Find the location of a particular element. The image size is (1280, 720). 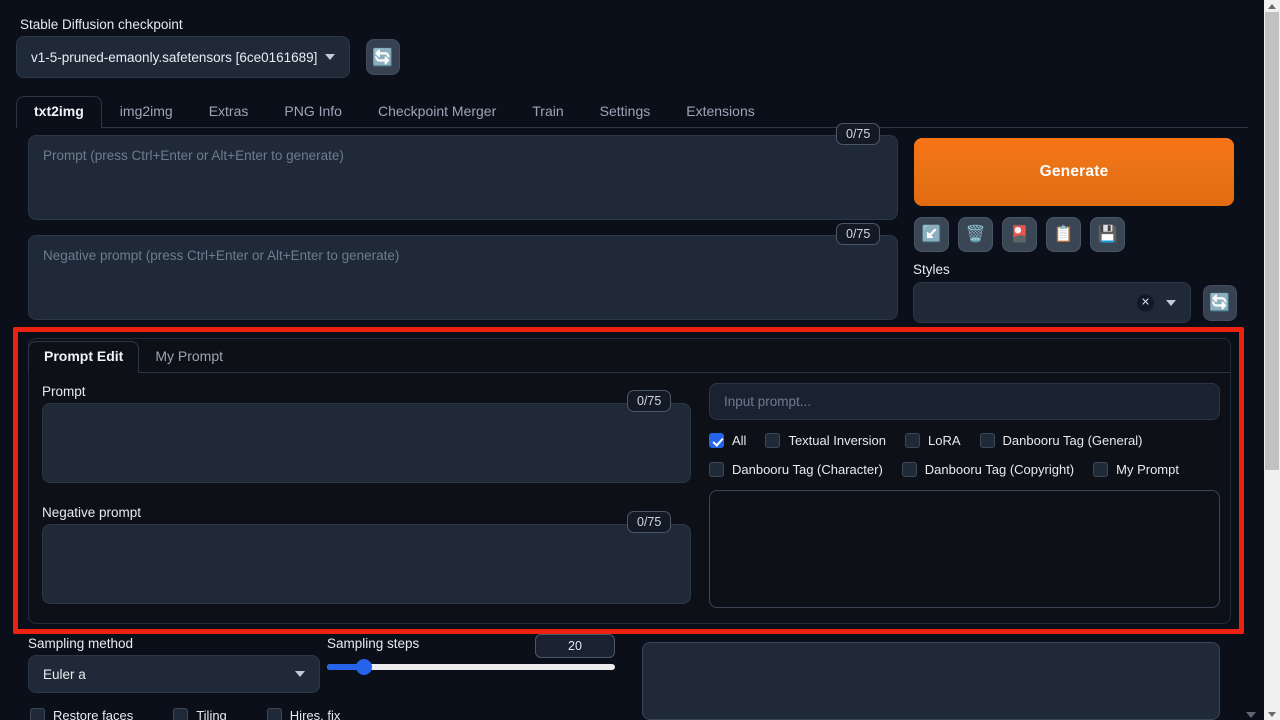

filter-danbooru-copyright-label: Danbooru Tag (Copyright) is located at coordinates (999, 469).